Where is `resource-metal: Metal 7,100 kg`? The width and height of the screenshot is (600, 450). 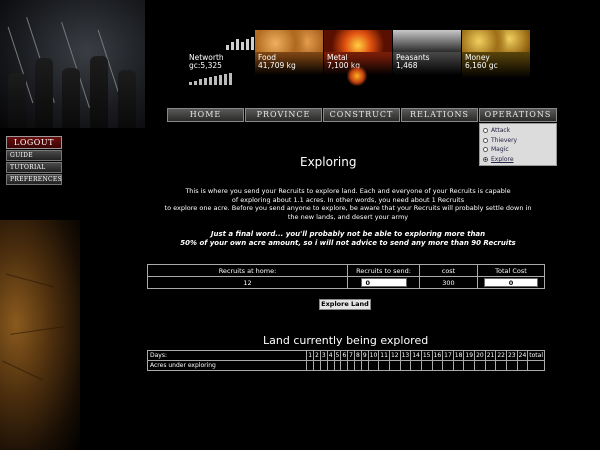 resource-metal: Metal 7,100 kg is located at coordinates (358, 60).